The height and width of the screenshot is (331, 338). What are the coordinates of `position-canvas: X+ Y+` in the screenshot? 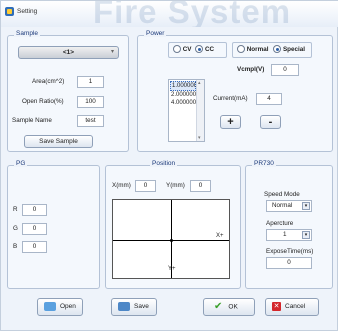 It's located at (171, 239).